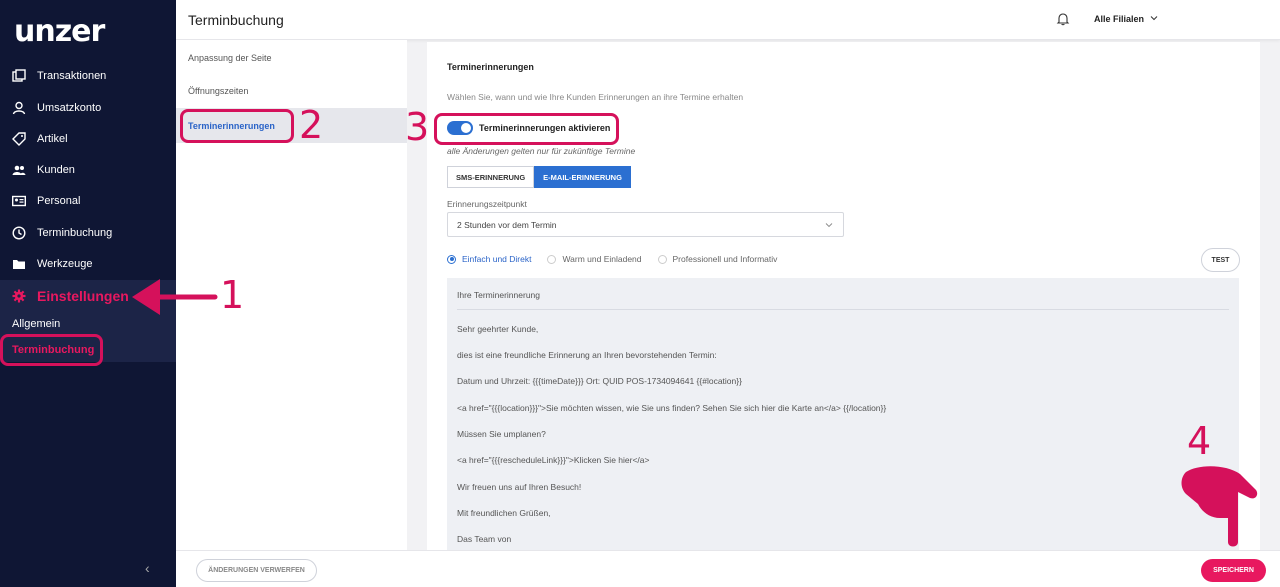 This screenshot has height=587, width=1280. I want to click on email-line: Sehr geehrter Kunde,, so click(498, 329).